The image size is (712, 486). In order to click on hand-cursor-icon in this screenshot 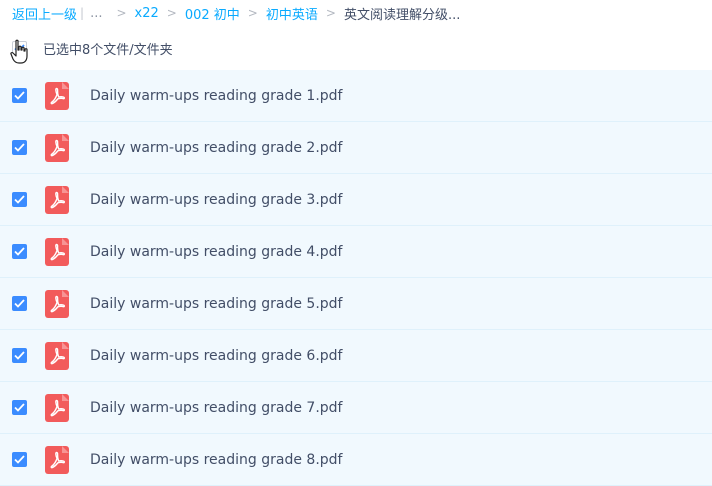, I will do `click(19, 51)`.